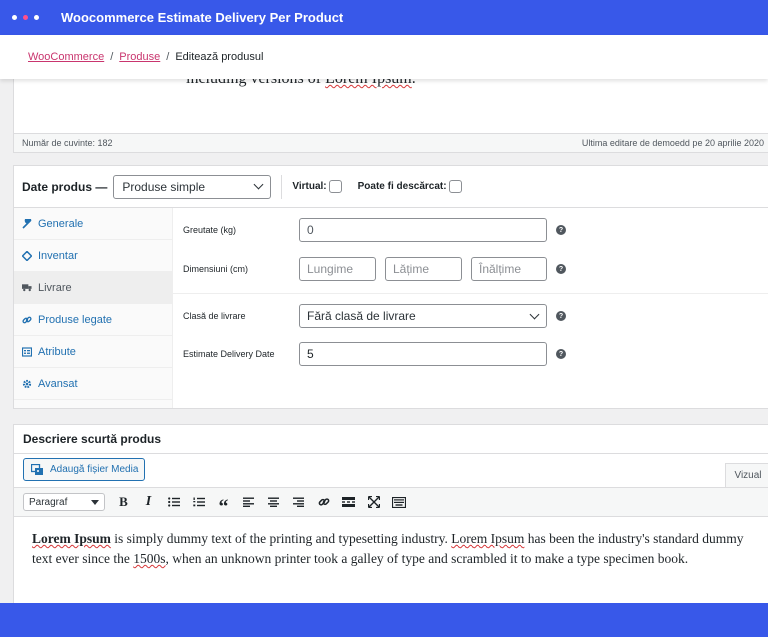 The width and height of the screenshot is (768, 637). I want to click on virtual-checkbox, so click(335, 186).